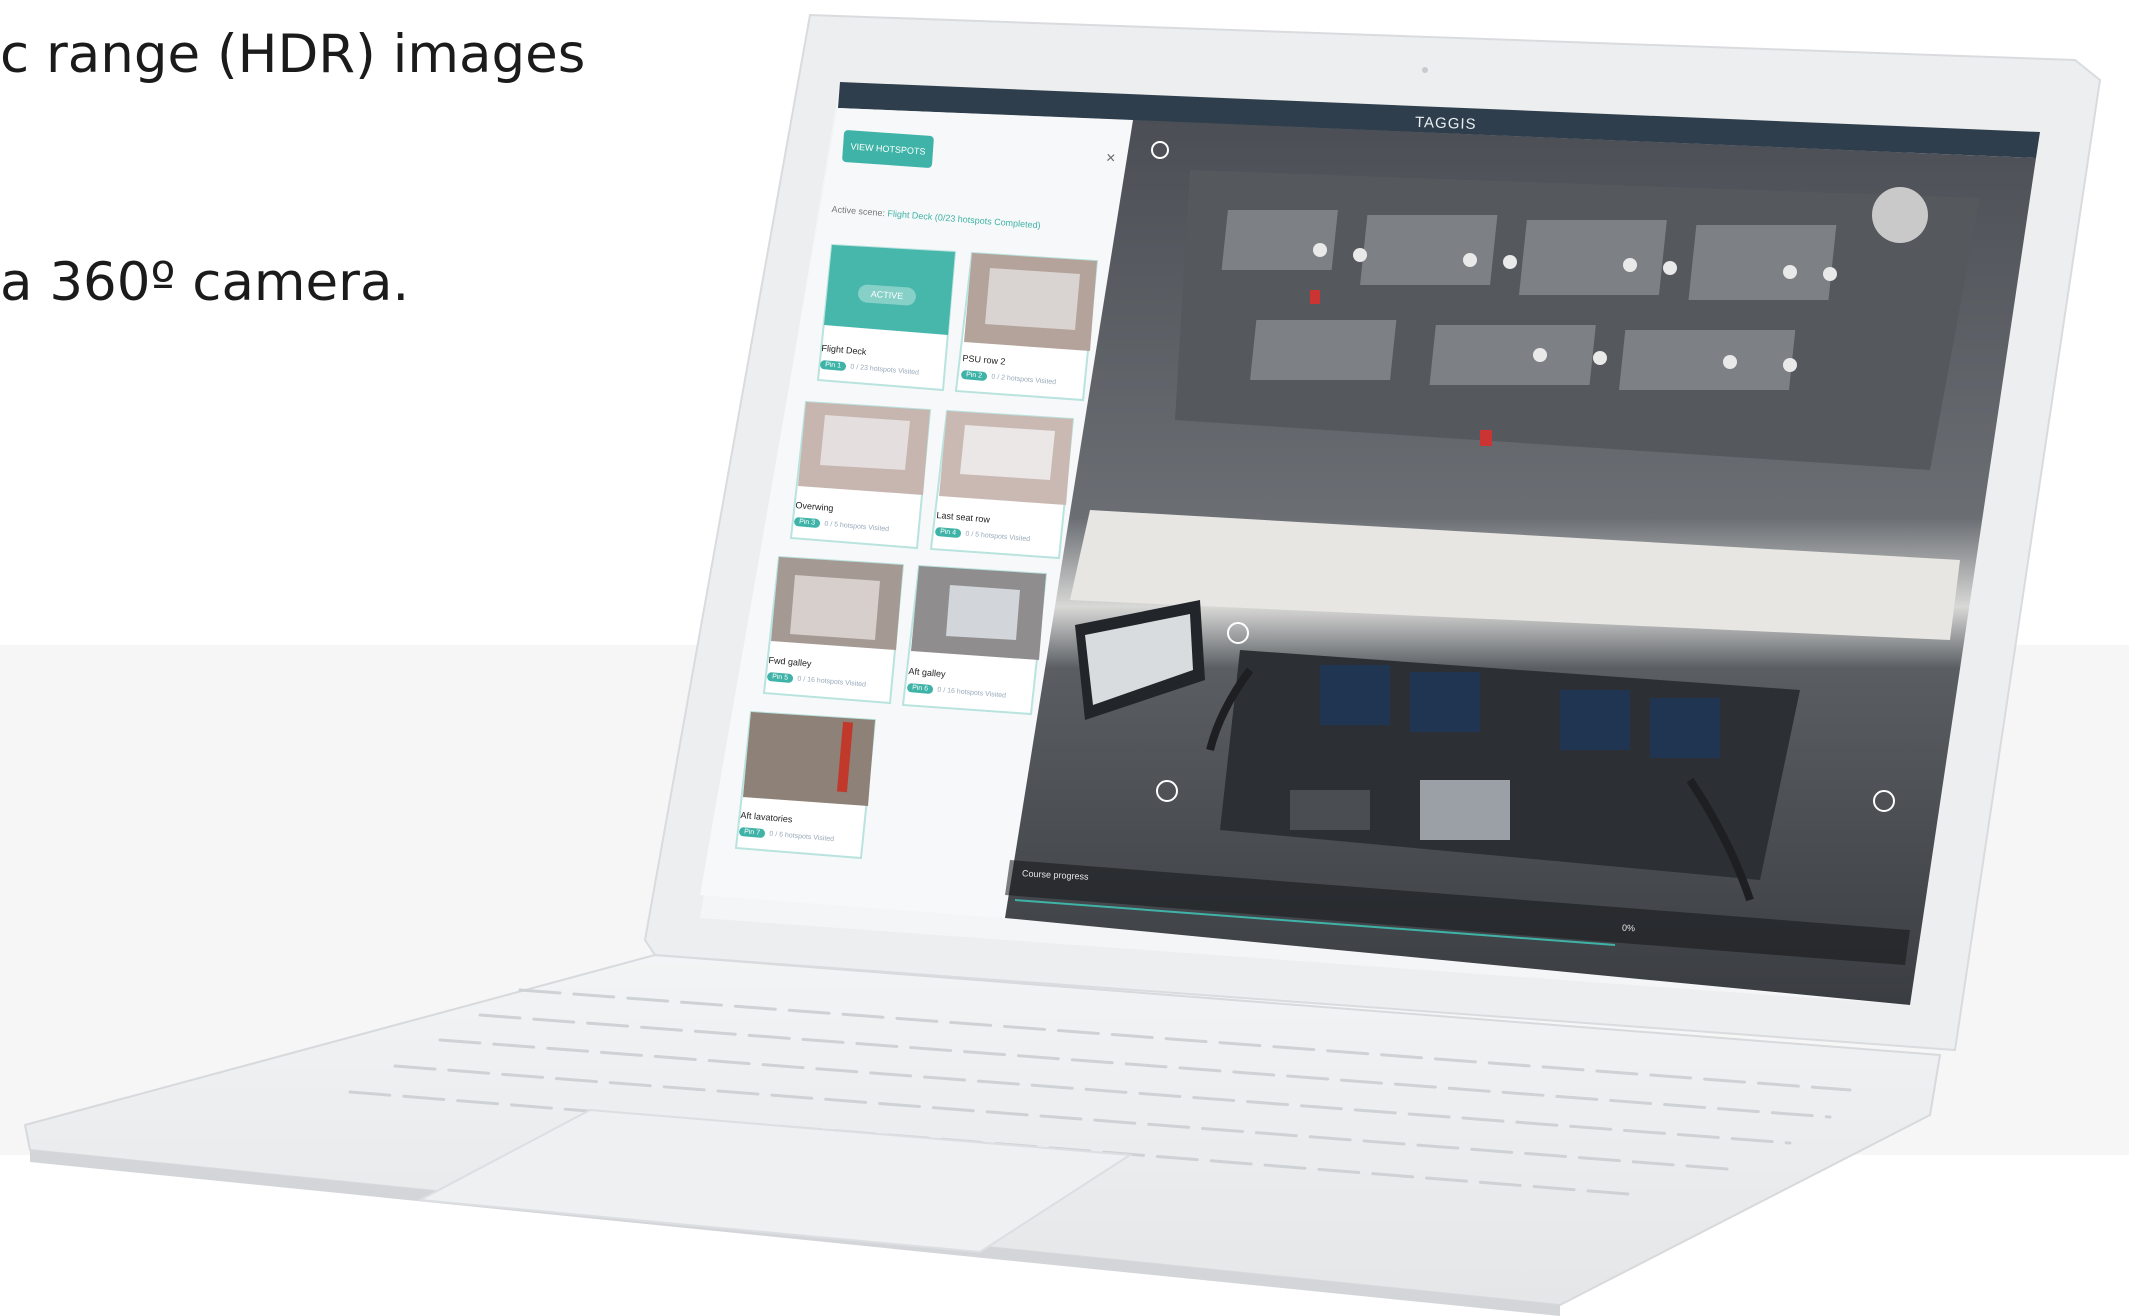  I want to click on scene-pin-badge: Pin 5, so click(780, 677).